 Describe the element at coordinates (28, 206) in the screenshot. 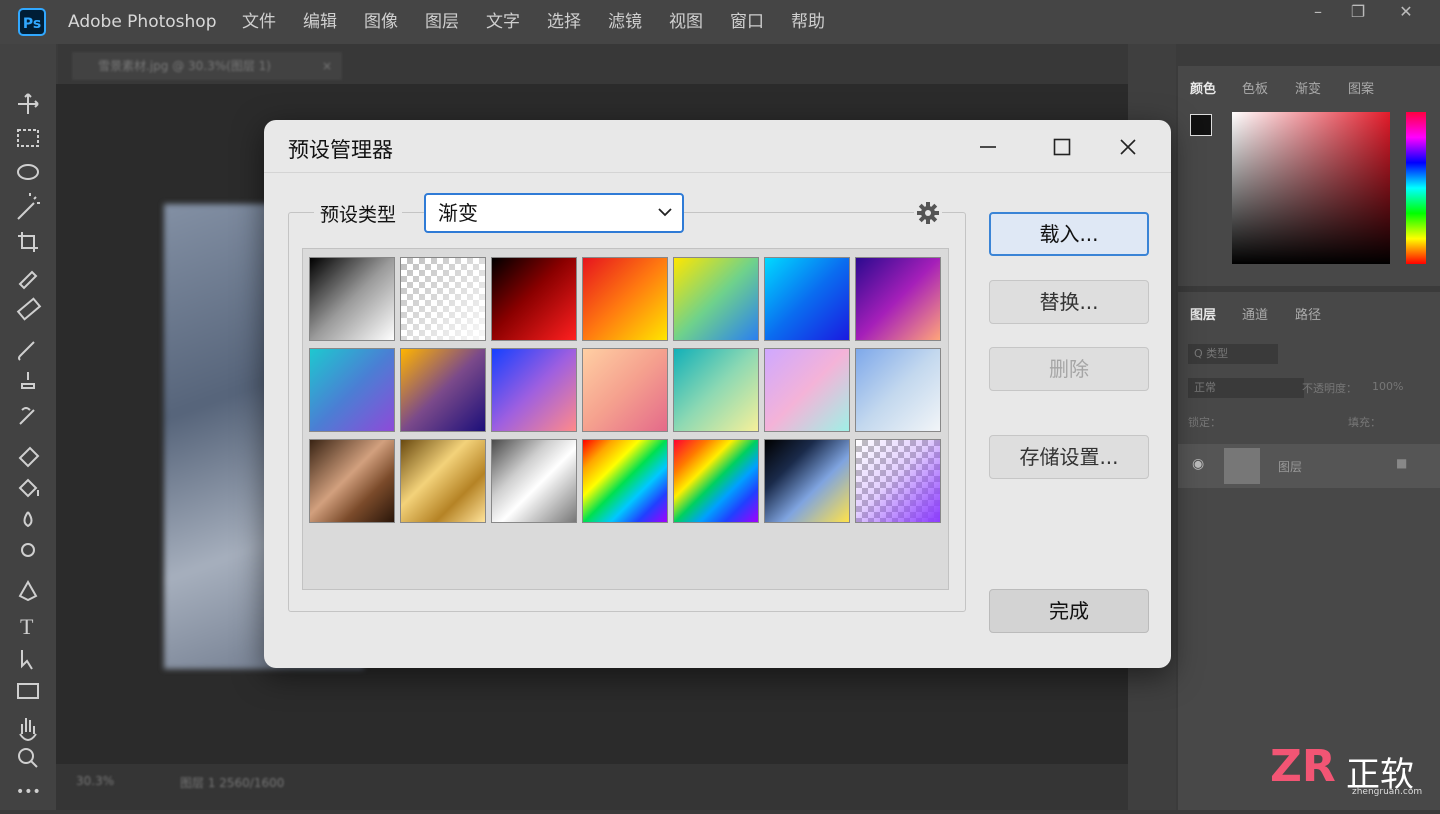

I see `magic-wand-icon` at that location.